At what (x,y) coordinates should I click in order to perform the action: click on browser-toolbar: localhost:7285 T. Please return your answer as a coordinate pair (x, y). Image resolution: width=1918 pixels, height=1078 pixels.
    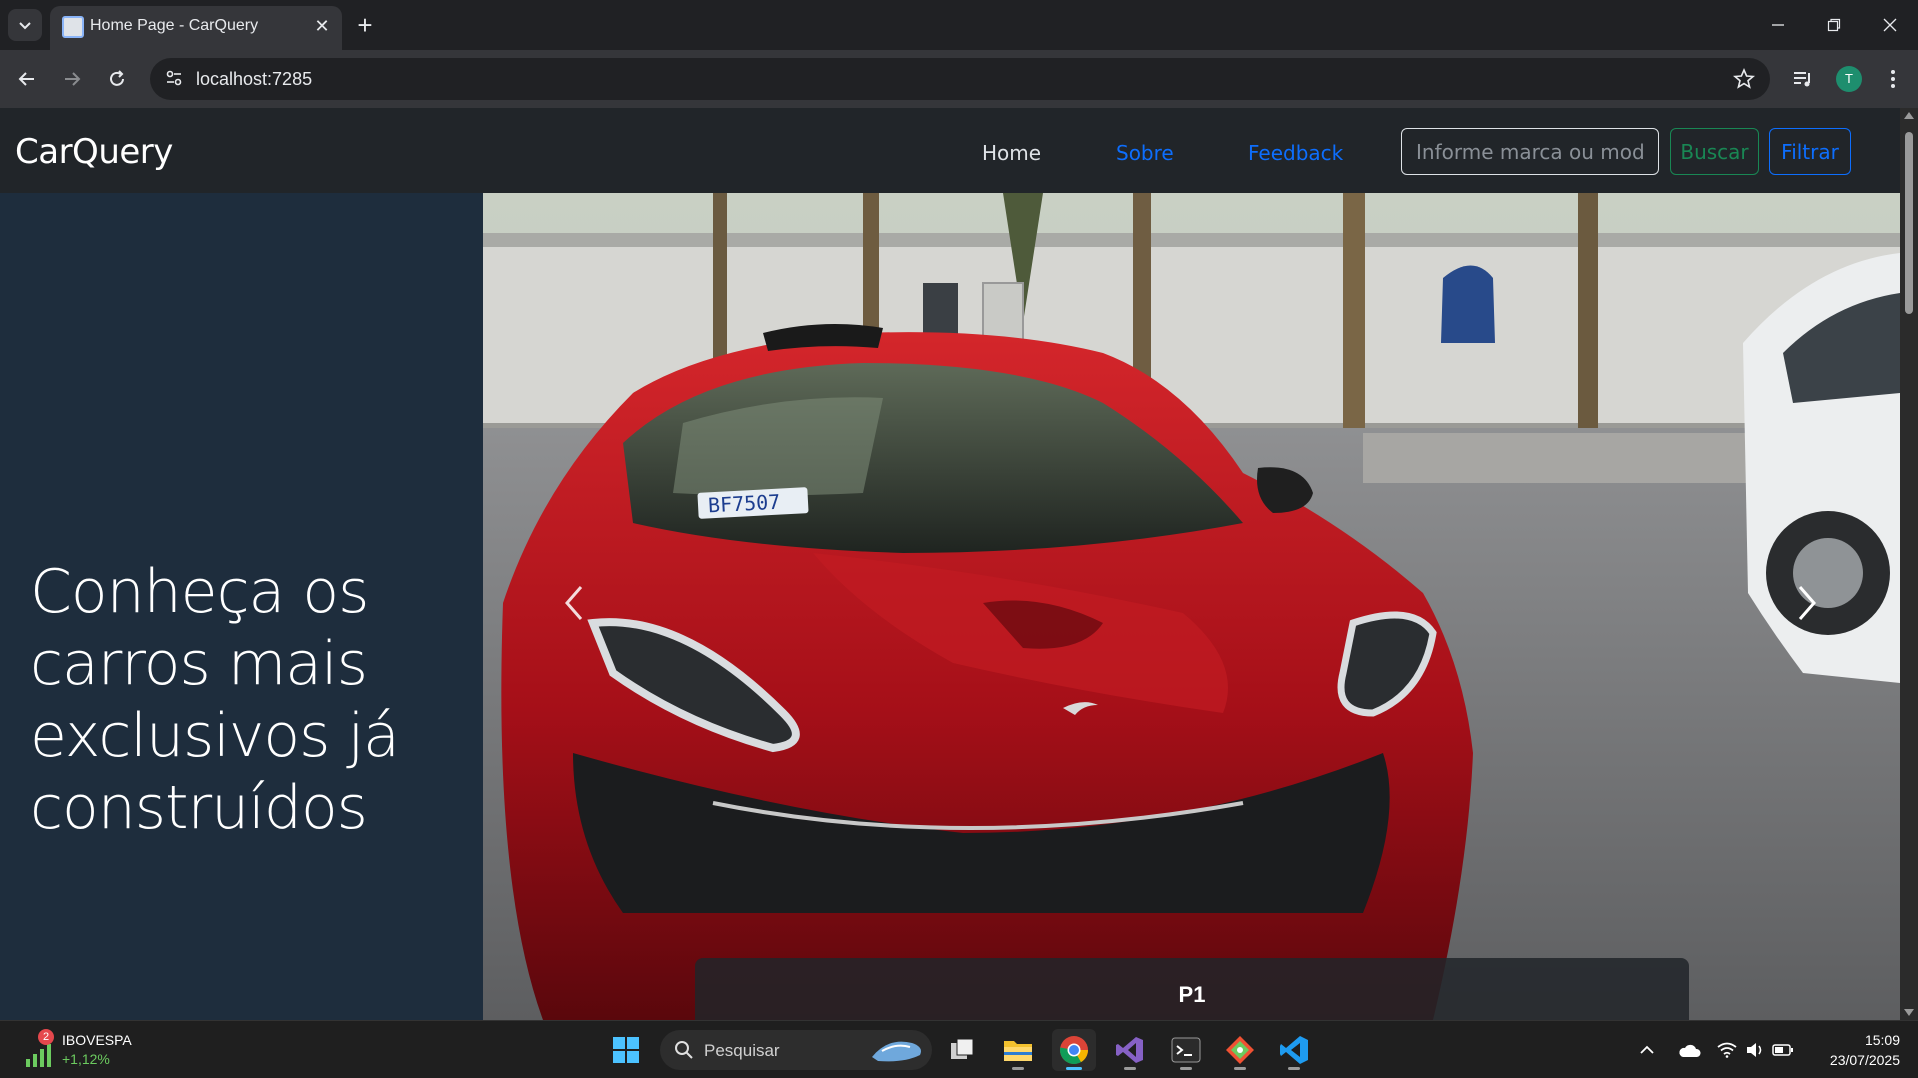
    Looking at the image, I should click on (959, 79).